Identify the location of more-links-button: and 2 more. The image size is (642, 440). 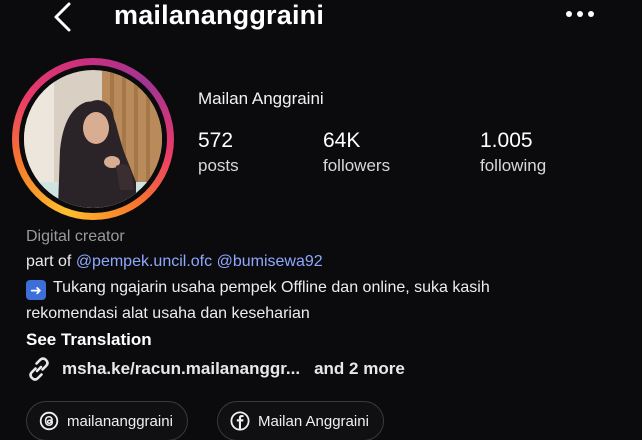
(359, 369).